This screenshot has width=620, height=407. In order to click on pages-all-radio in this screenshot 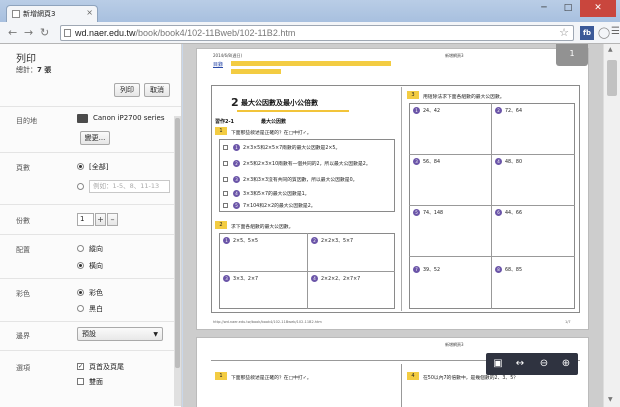, I will do `click(80, 166)`.